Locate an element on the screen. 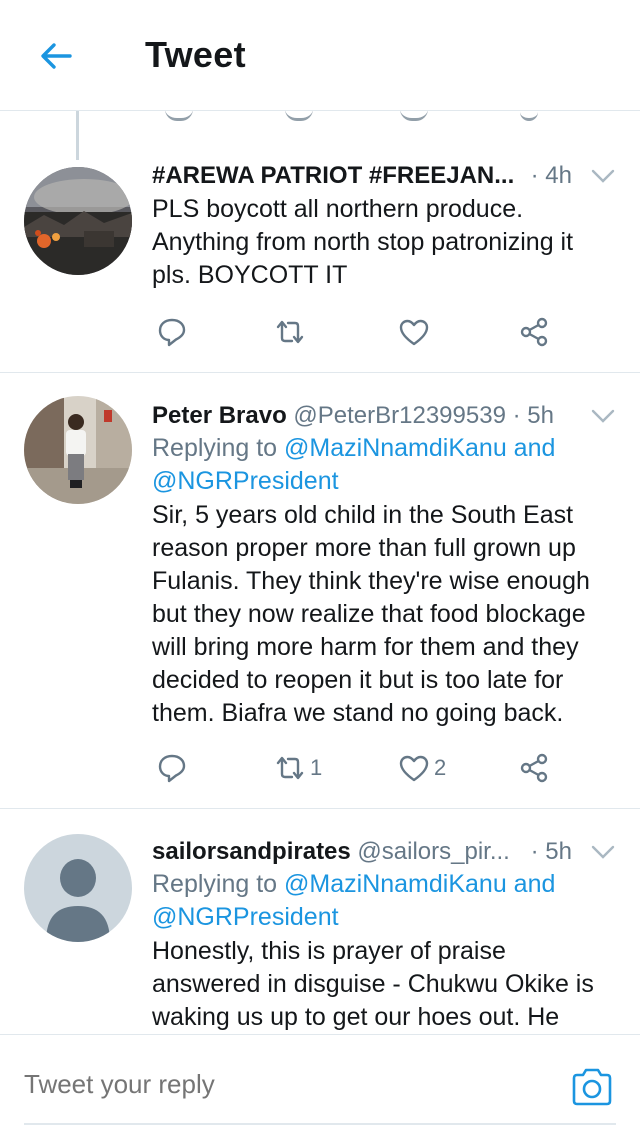  tweet-actions is located at coordinates (362, 332).